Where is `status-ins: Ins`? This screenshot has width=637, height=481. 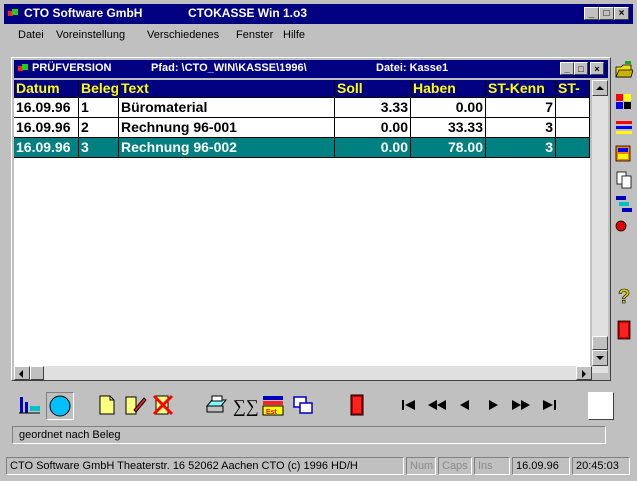 status-ins: Ins is located at coordinates (492, 466).